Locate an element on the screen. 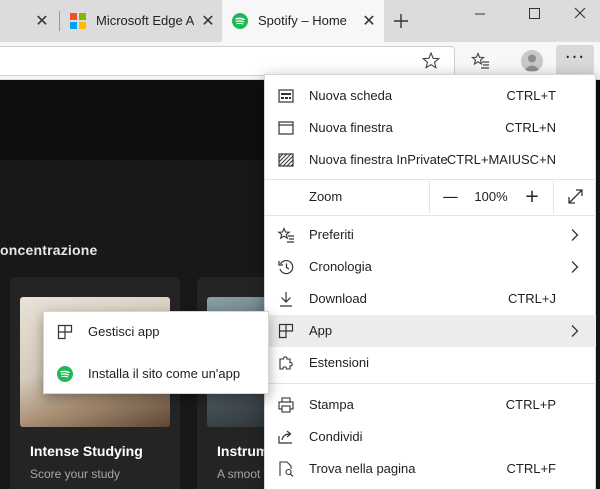  playlist-title: Instrum is located at coordinates (243, 451).